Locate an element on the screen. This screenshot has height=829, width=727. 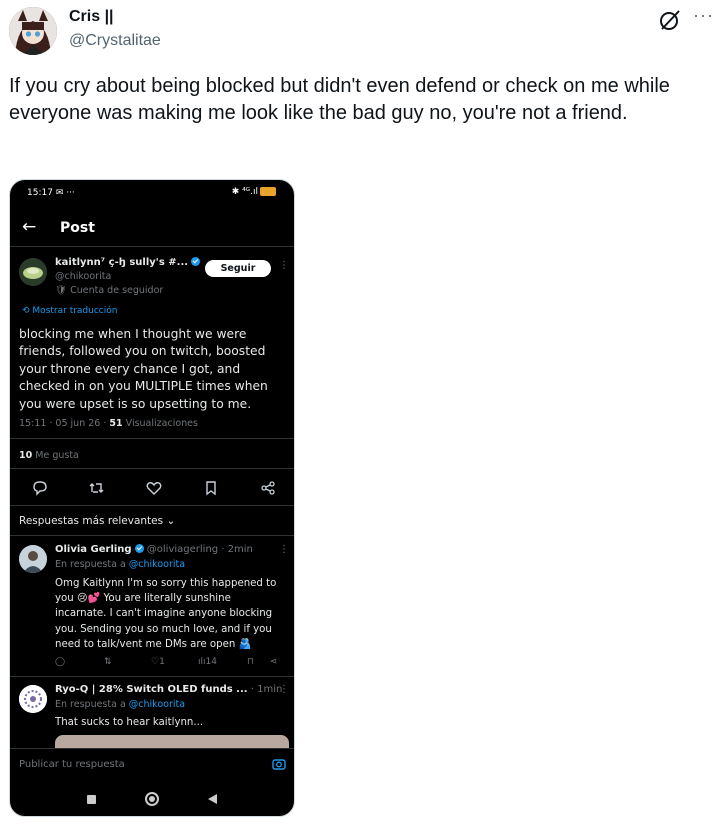
post-timestamp: 15:11 · 05 jun 26 · 51 Visualizaciones is located at coordinates (108, 423).